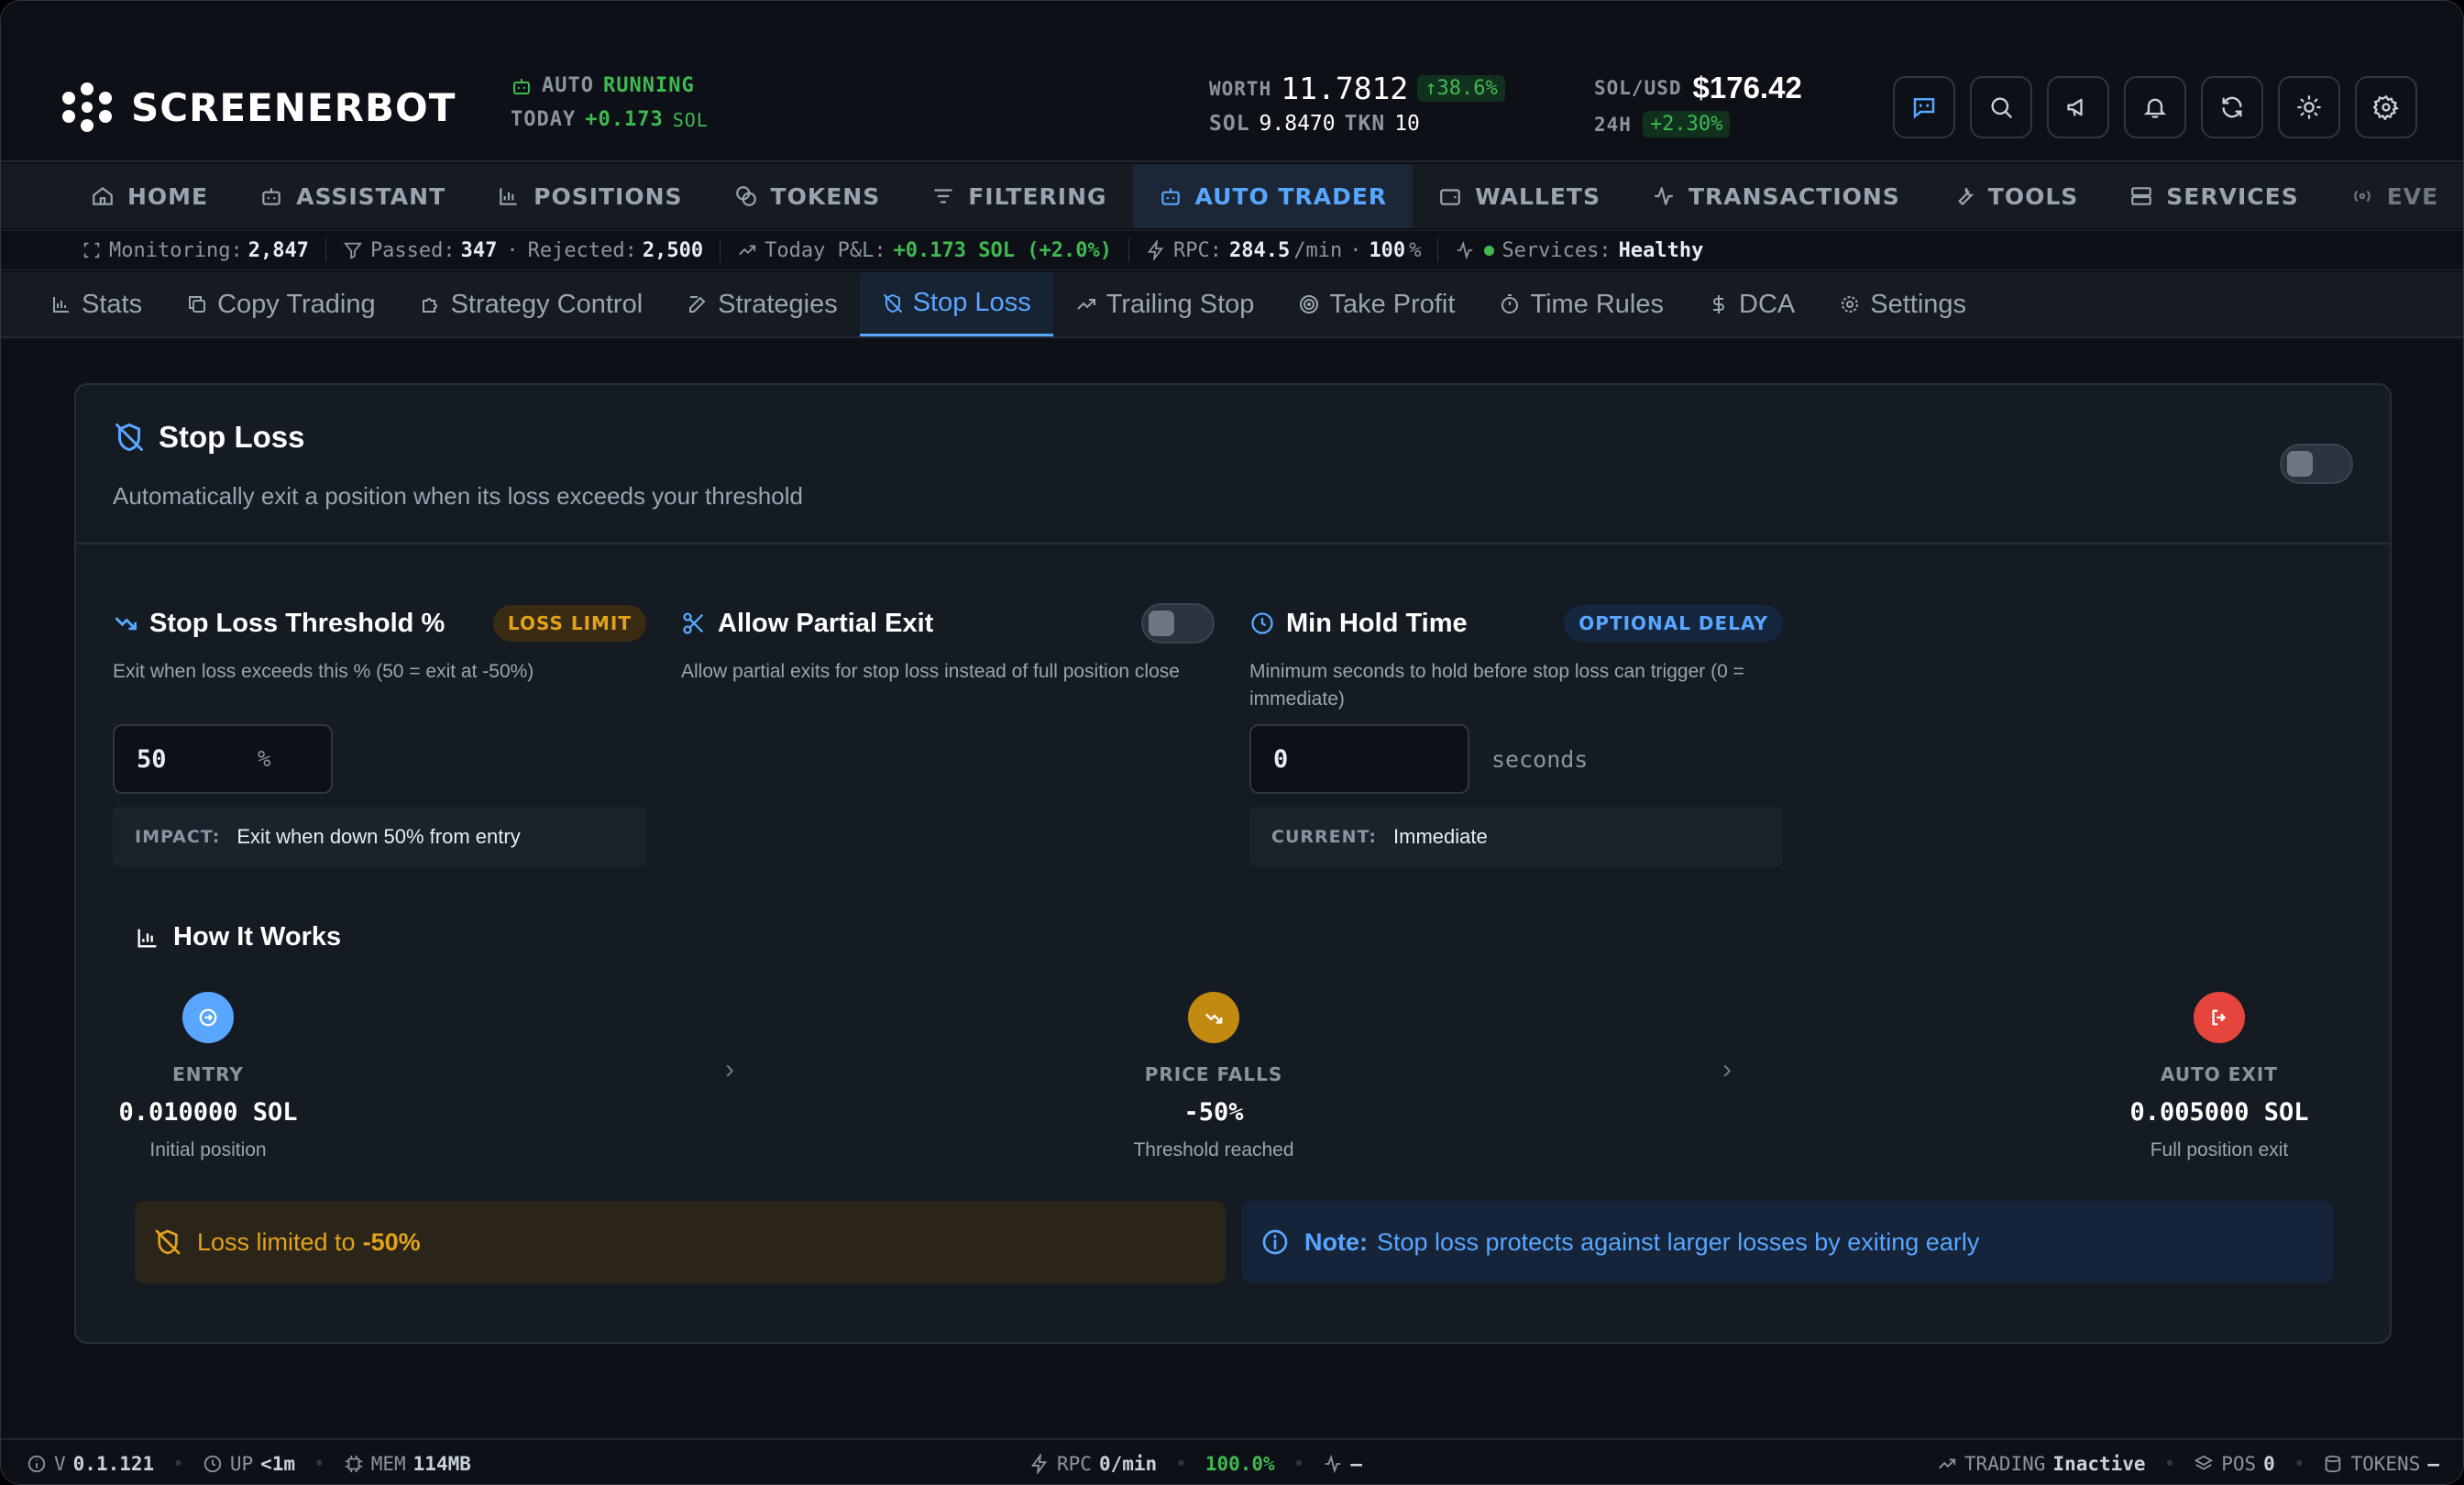 The width and height of the screenshot is (2464, 1485). I want to click on log-out-icon, so click(2219, 1017).